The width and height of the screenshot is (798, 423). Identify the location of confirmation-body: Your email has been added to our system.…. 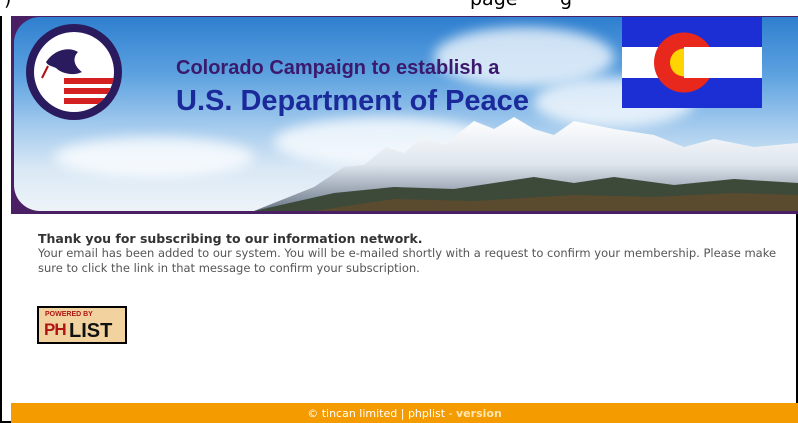
(407, 260).